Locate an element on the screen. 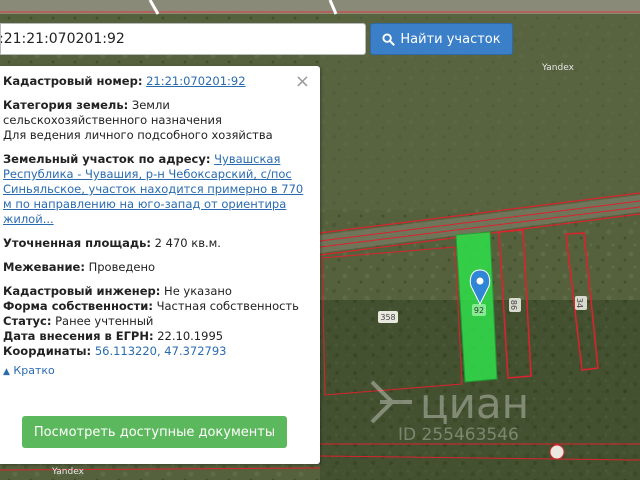 This screenshot has height=480, width=640. status-label: Статус: is located at coordinates (27, 321).